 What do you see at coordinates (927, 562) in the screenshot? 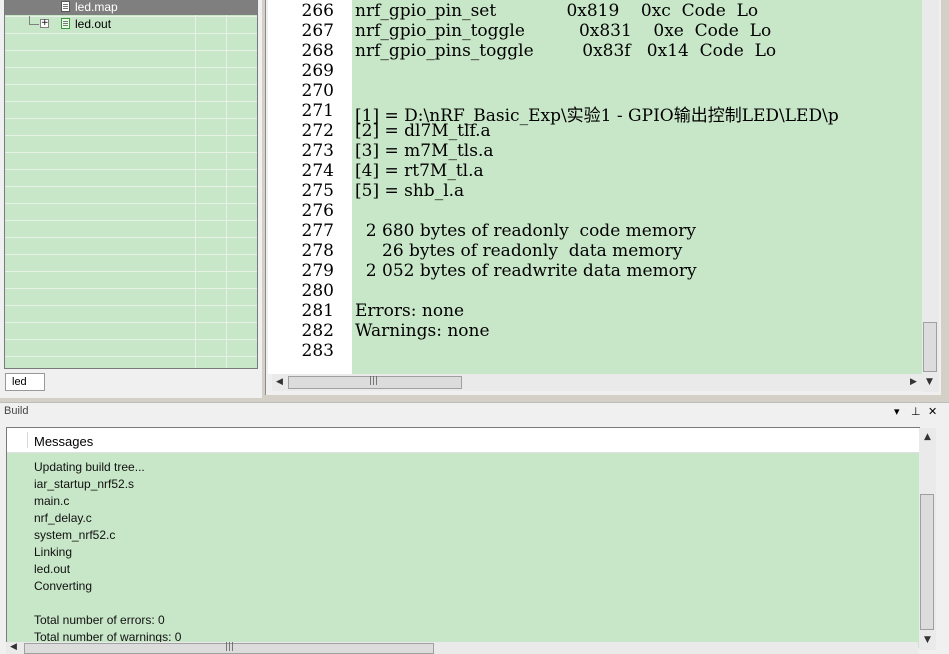
I see `build-vscroll-thumb` at bounding box center [927, 562].